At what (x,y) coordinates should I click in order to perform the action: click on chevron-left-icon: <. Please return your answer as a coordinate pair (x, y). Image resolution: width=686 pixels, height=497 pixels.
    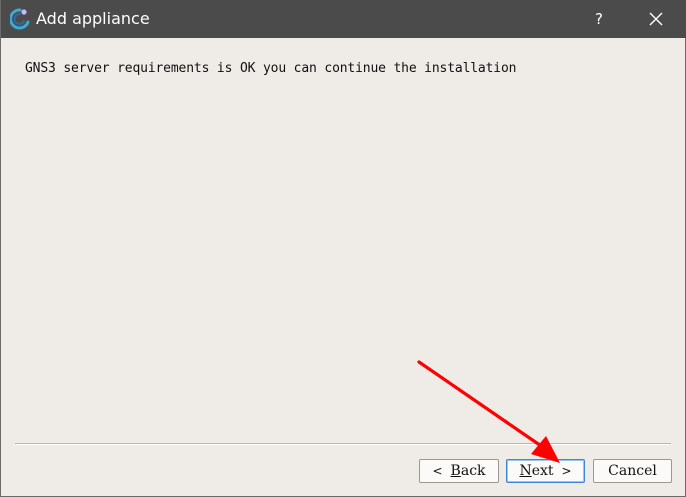
    Looking at the image, I should click on (437, 471).